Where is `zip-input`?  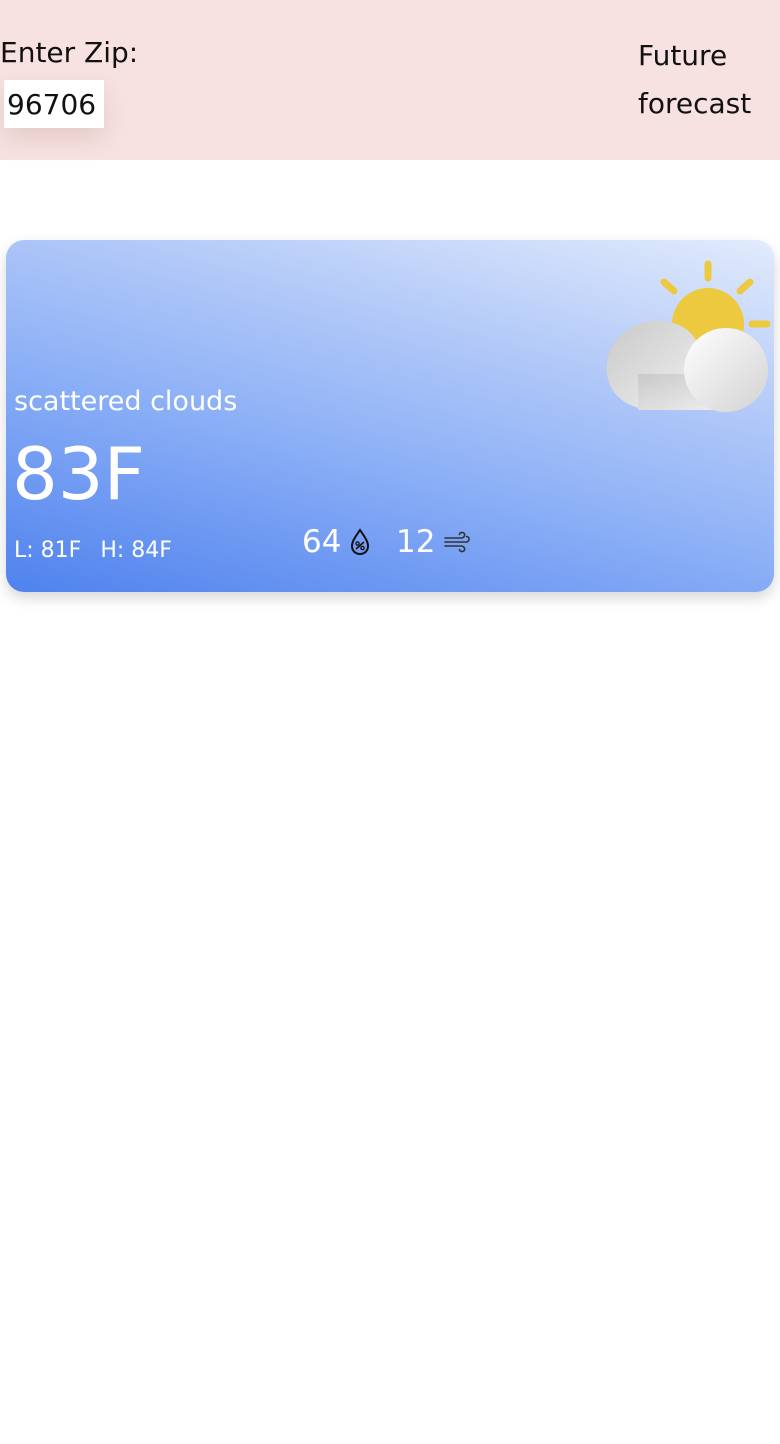
zip-input is located at coordinates (54, 104).